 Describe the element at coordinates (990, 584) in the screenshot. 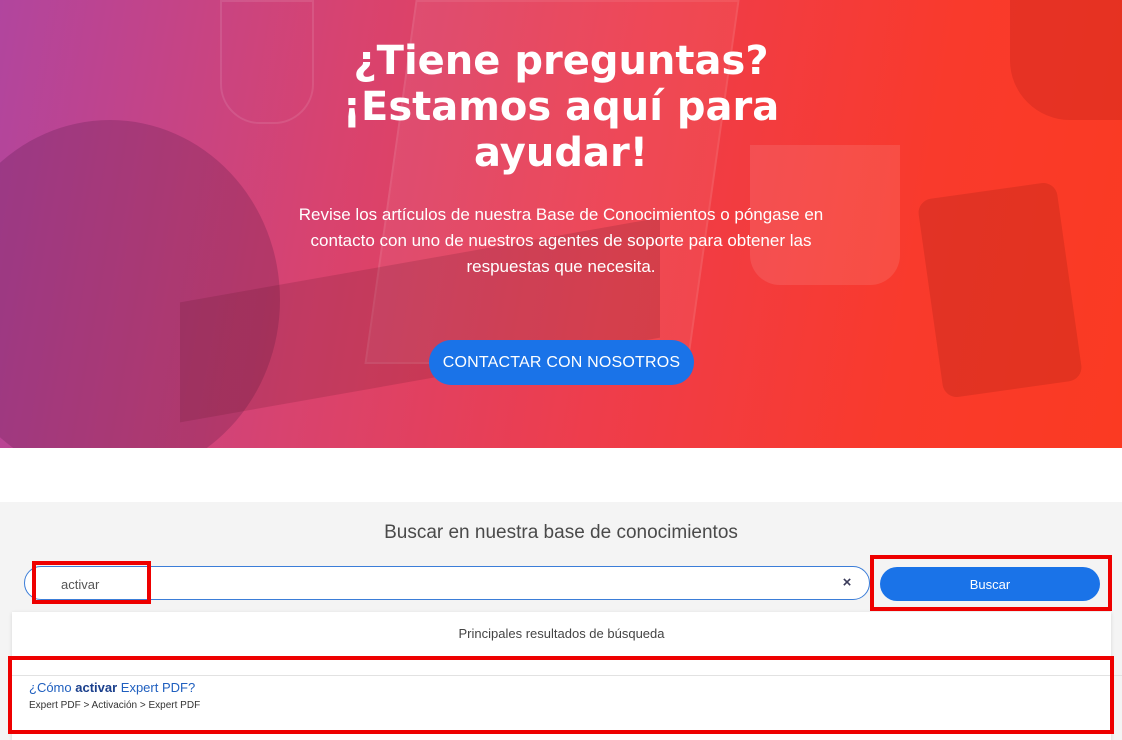

I see `search-button: Buscar` at that location.